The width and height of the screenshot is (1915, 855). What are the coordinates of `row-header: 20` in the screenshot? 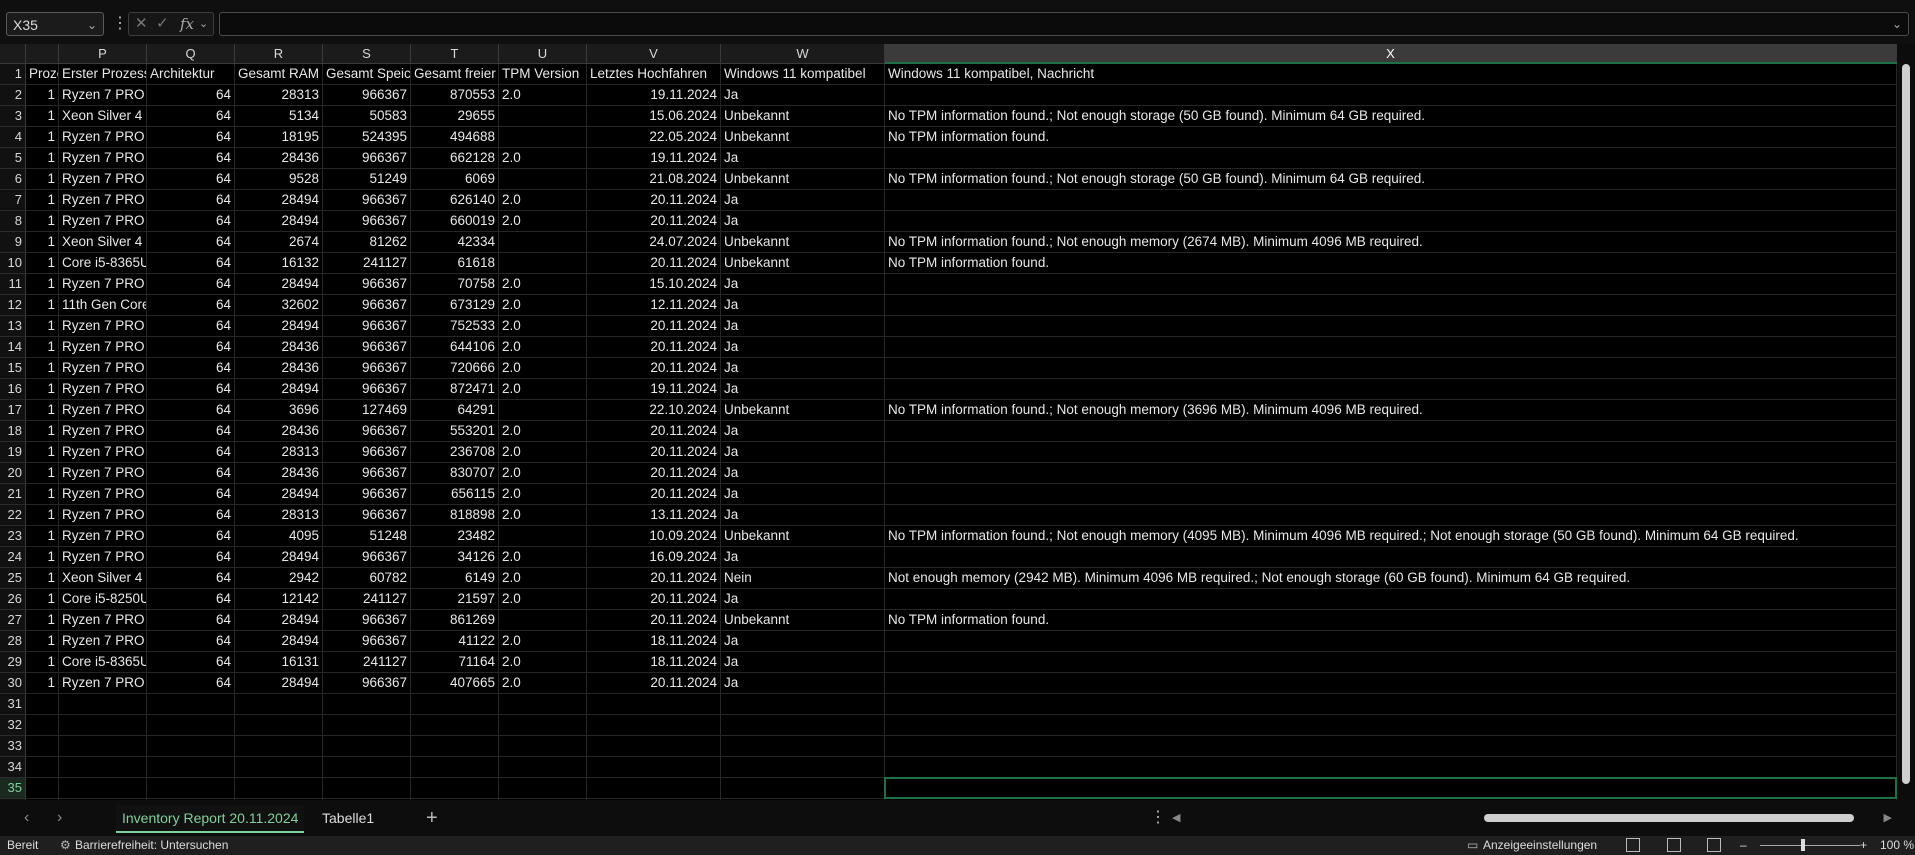 It's located at (13, 473).